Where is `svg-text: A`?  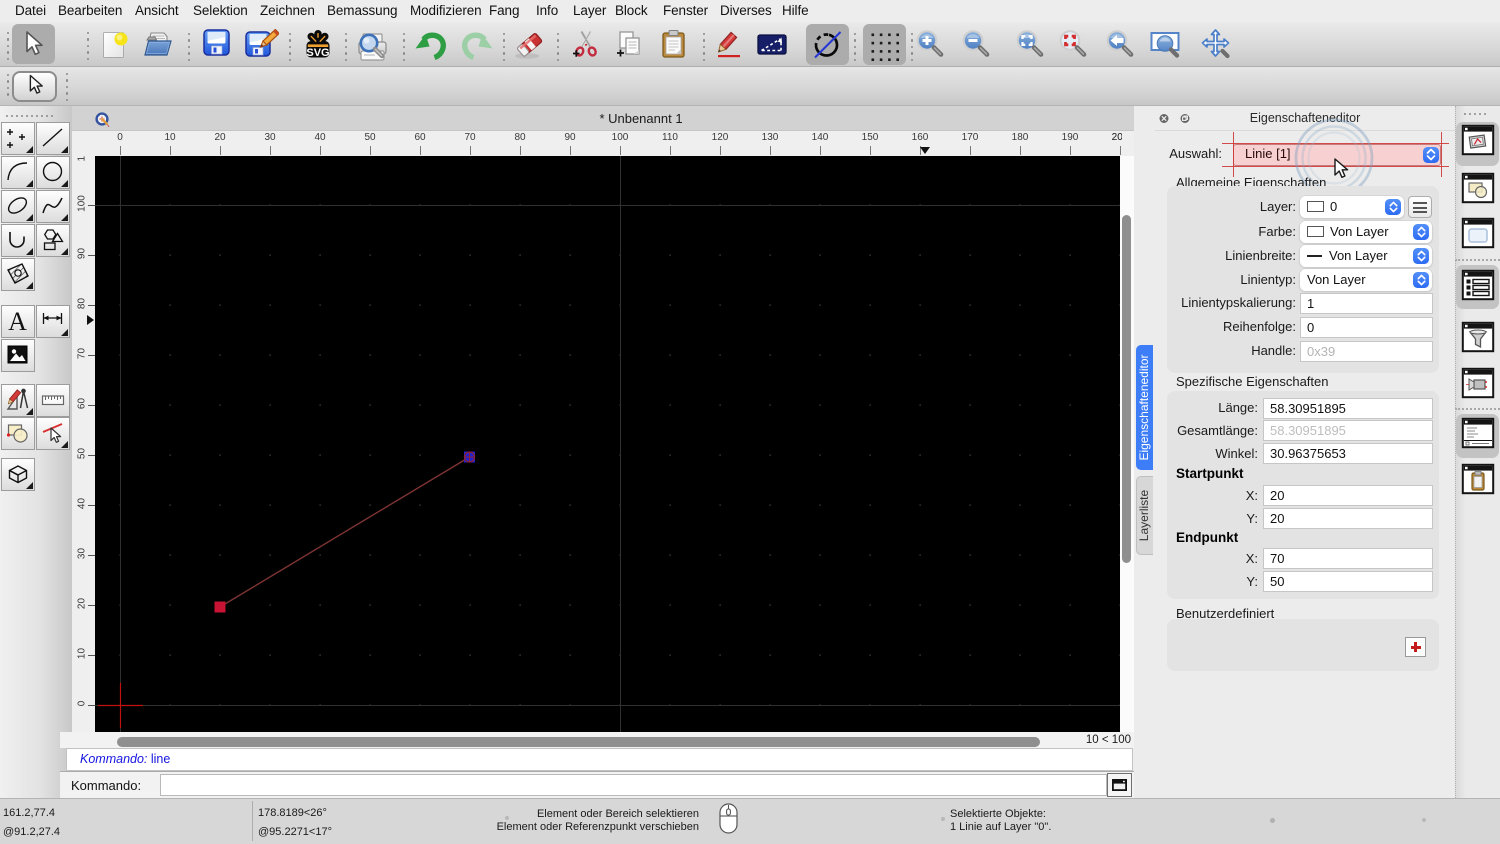
svg-text: A is located at coordinates (17, 321).